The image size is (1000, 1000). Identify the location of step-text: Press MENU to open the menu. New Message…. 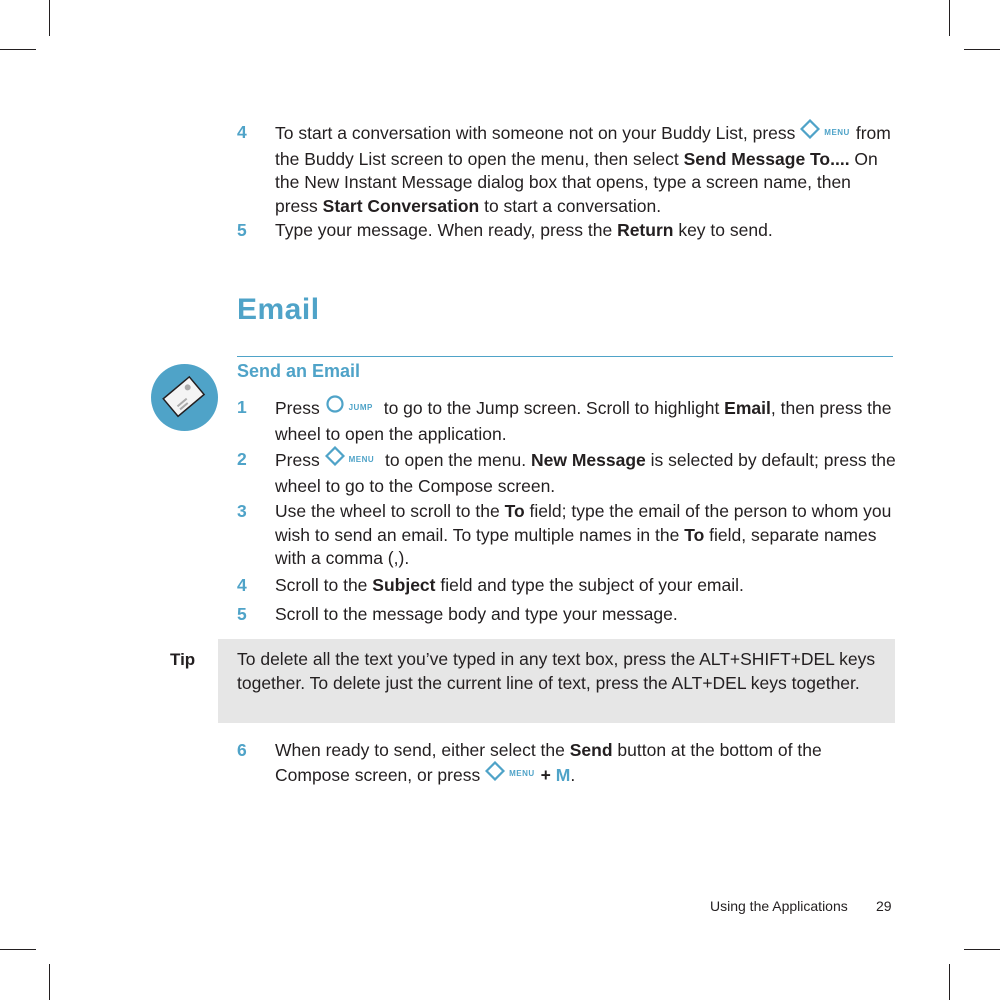
(586, 471).